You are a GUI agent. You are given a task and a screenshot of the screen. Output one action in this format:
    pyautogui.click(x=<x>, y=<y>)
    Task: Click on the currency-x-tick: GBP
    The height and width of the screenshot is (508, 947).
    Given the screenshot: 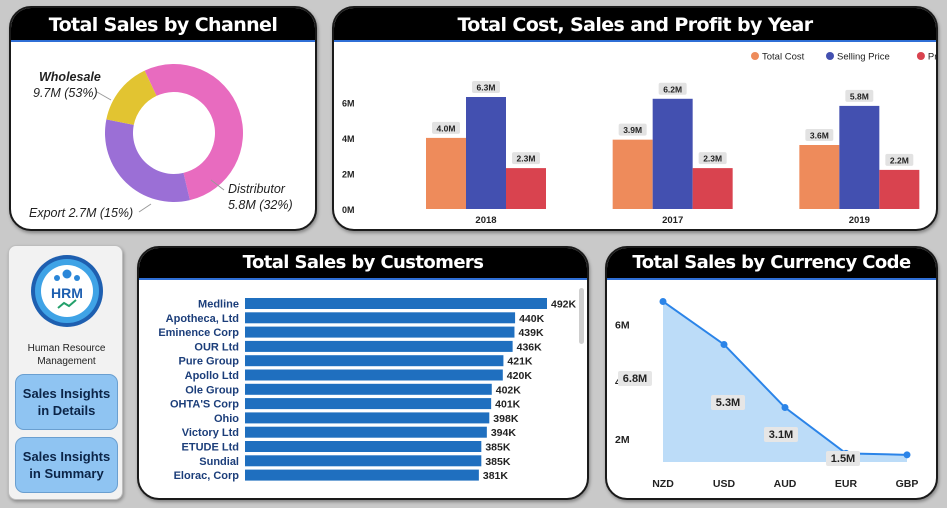 What is the action you would take?
    pyautogui.click(x=907, y=484)
    